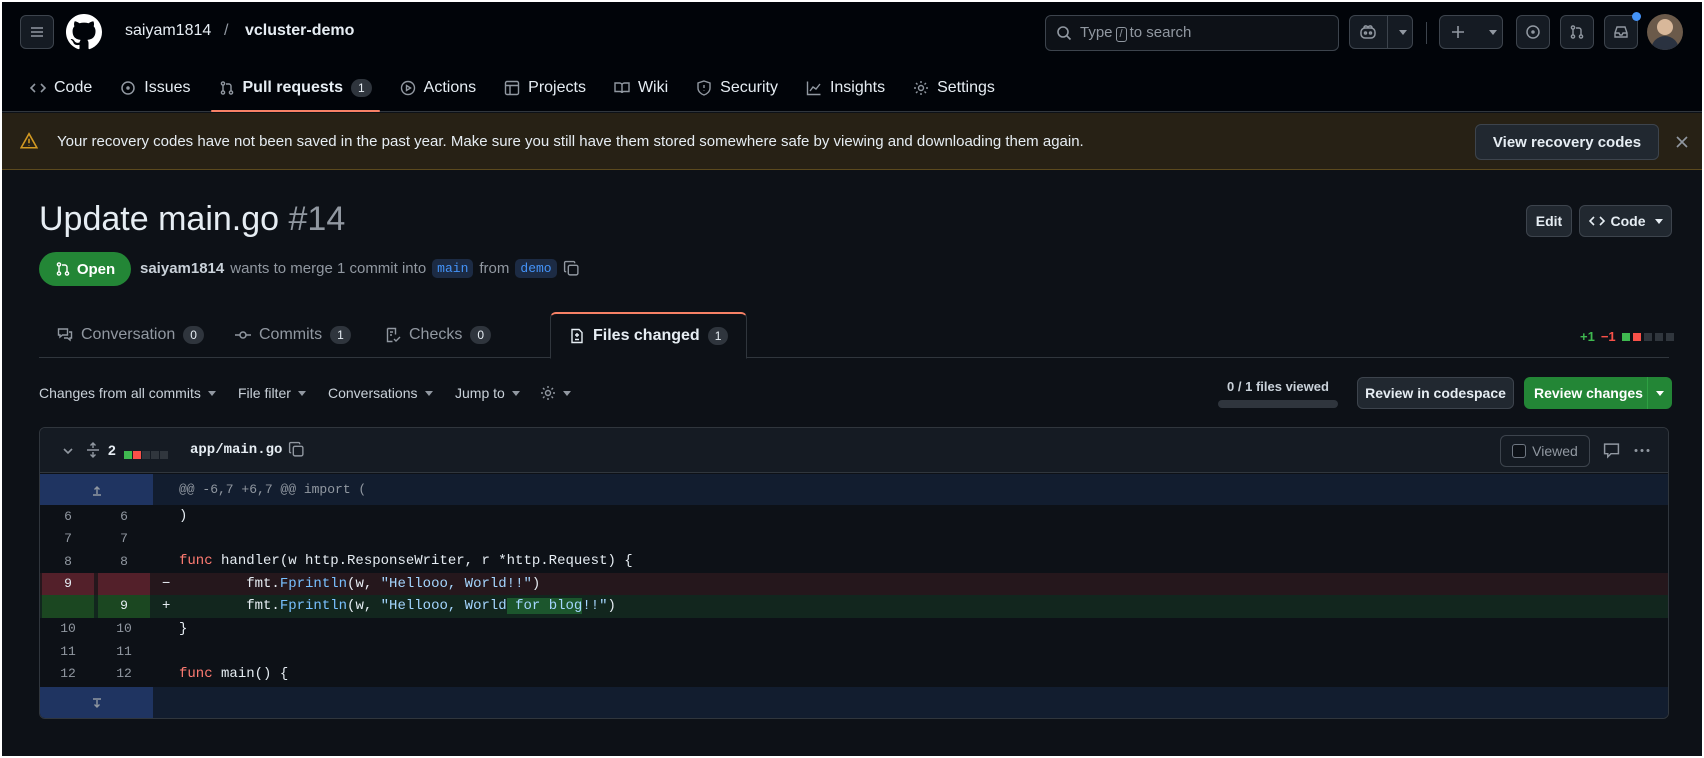 The height and width of the screenshot is (758, 1704). What do you see at coordinates (845, 88) in the screenshot?
I see `nav-insights: Insights` at bounding box center [845, 88].